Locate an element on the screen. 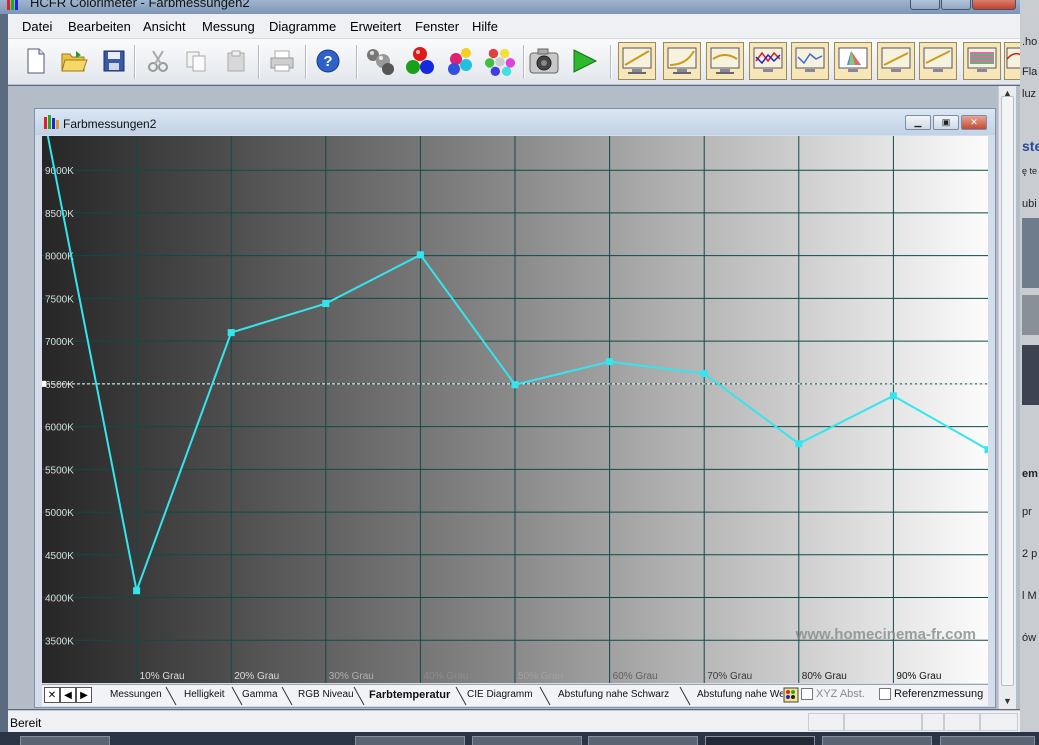 The width and height of the screenshot is (1039, 745). y-tick-label: 6500K is located at coordinates (59, 385).